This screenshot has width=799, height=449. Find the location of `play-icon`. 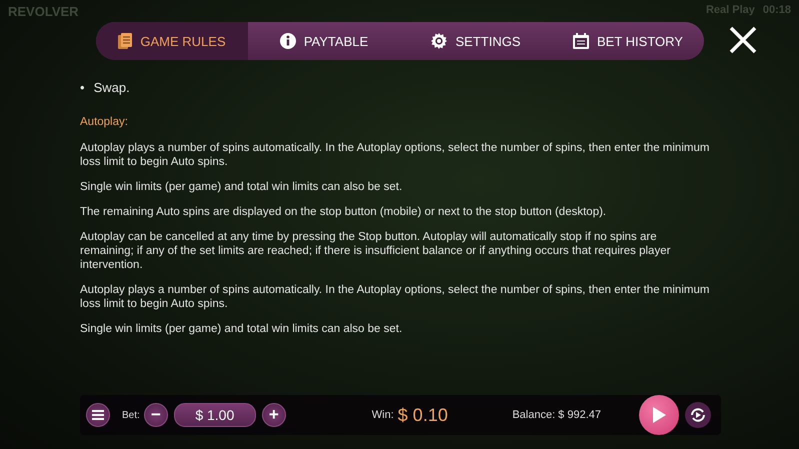

play-icon is located at coordinates (659, 415).